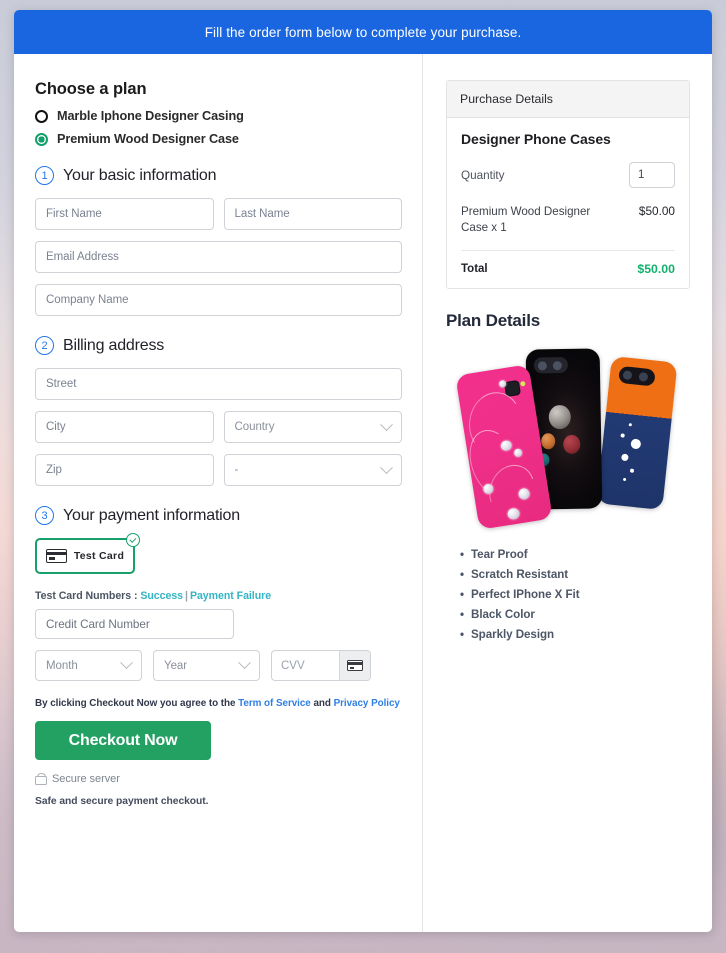 This screenshot has height=953, width=726. Describe the element at coordinates (513, 514) in the screenshot. I see `gem-decoration` at that location.